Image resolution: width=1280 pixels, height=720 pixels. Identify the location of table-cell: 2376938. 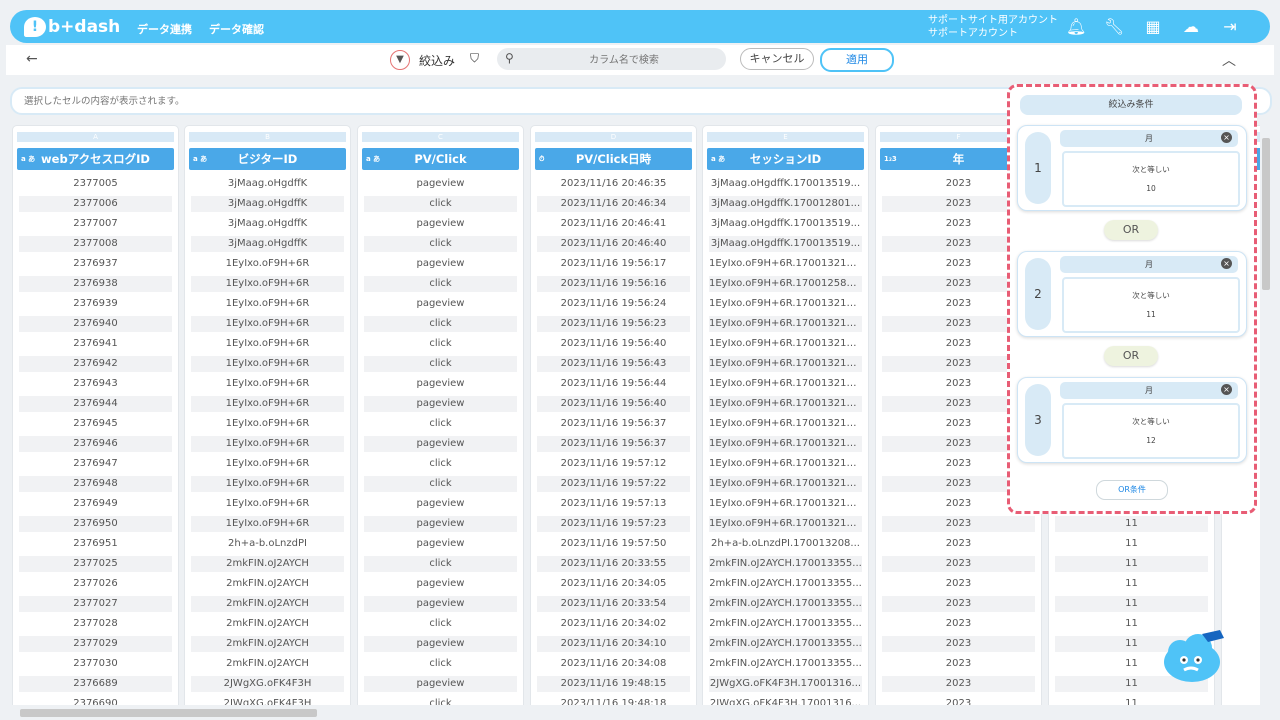
(95, 284).